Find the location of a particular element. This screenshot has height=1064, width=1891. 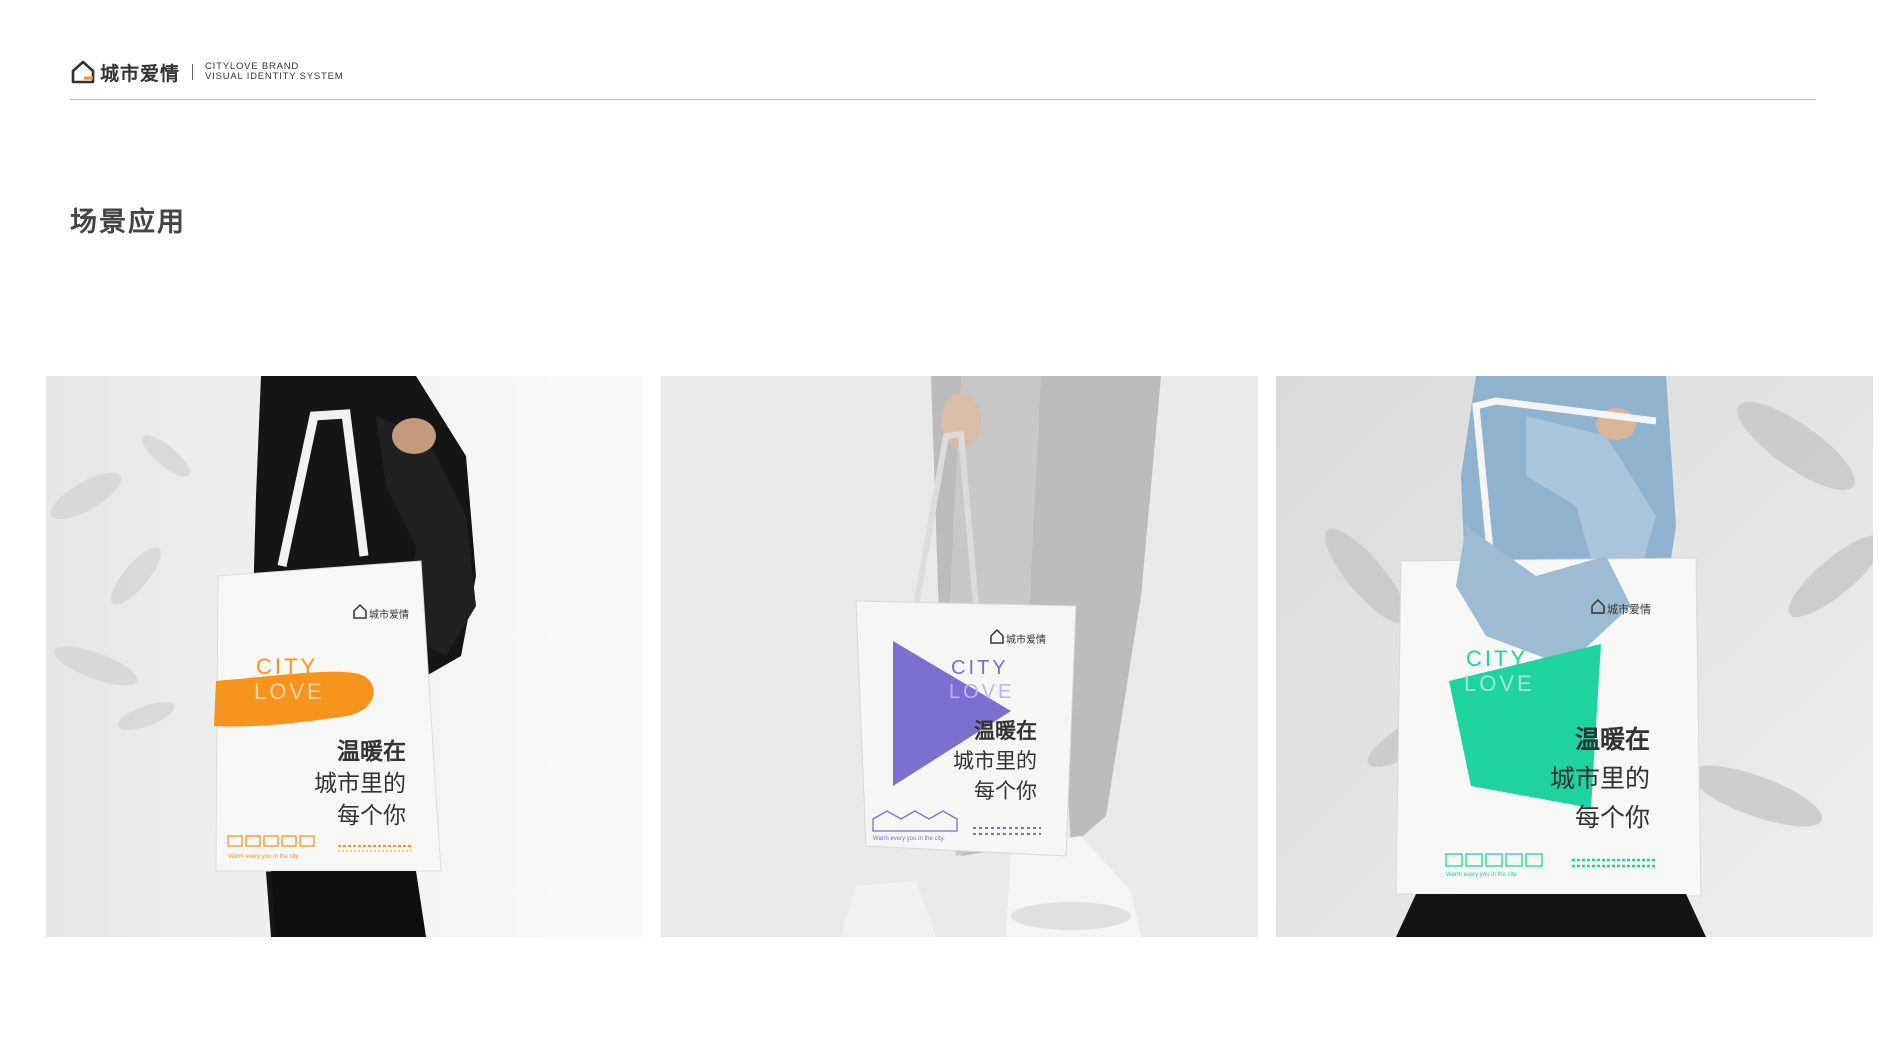

header-divider is located at coordinates (193, 72).